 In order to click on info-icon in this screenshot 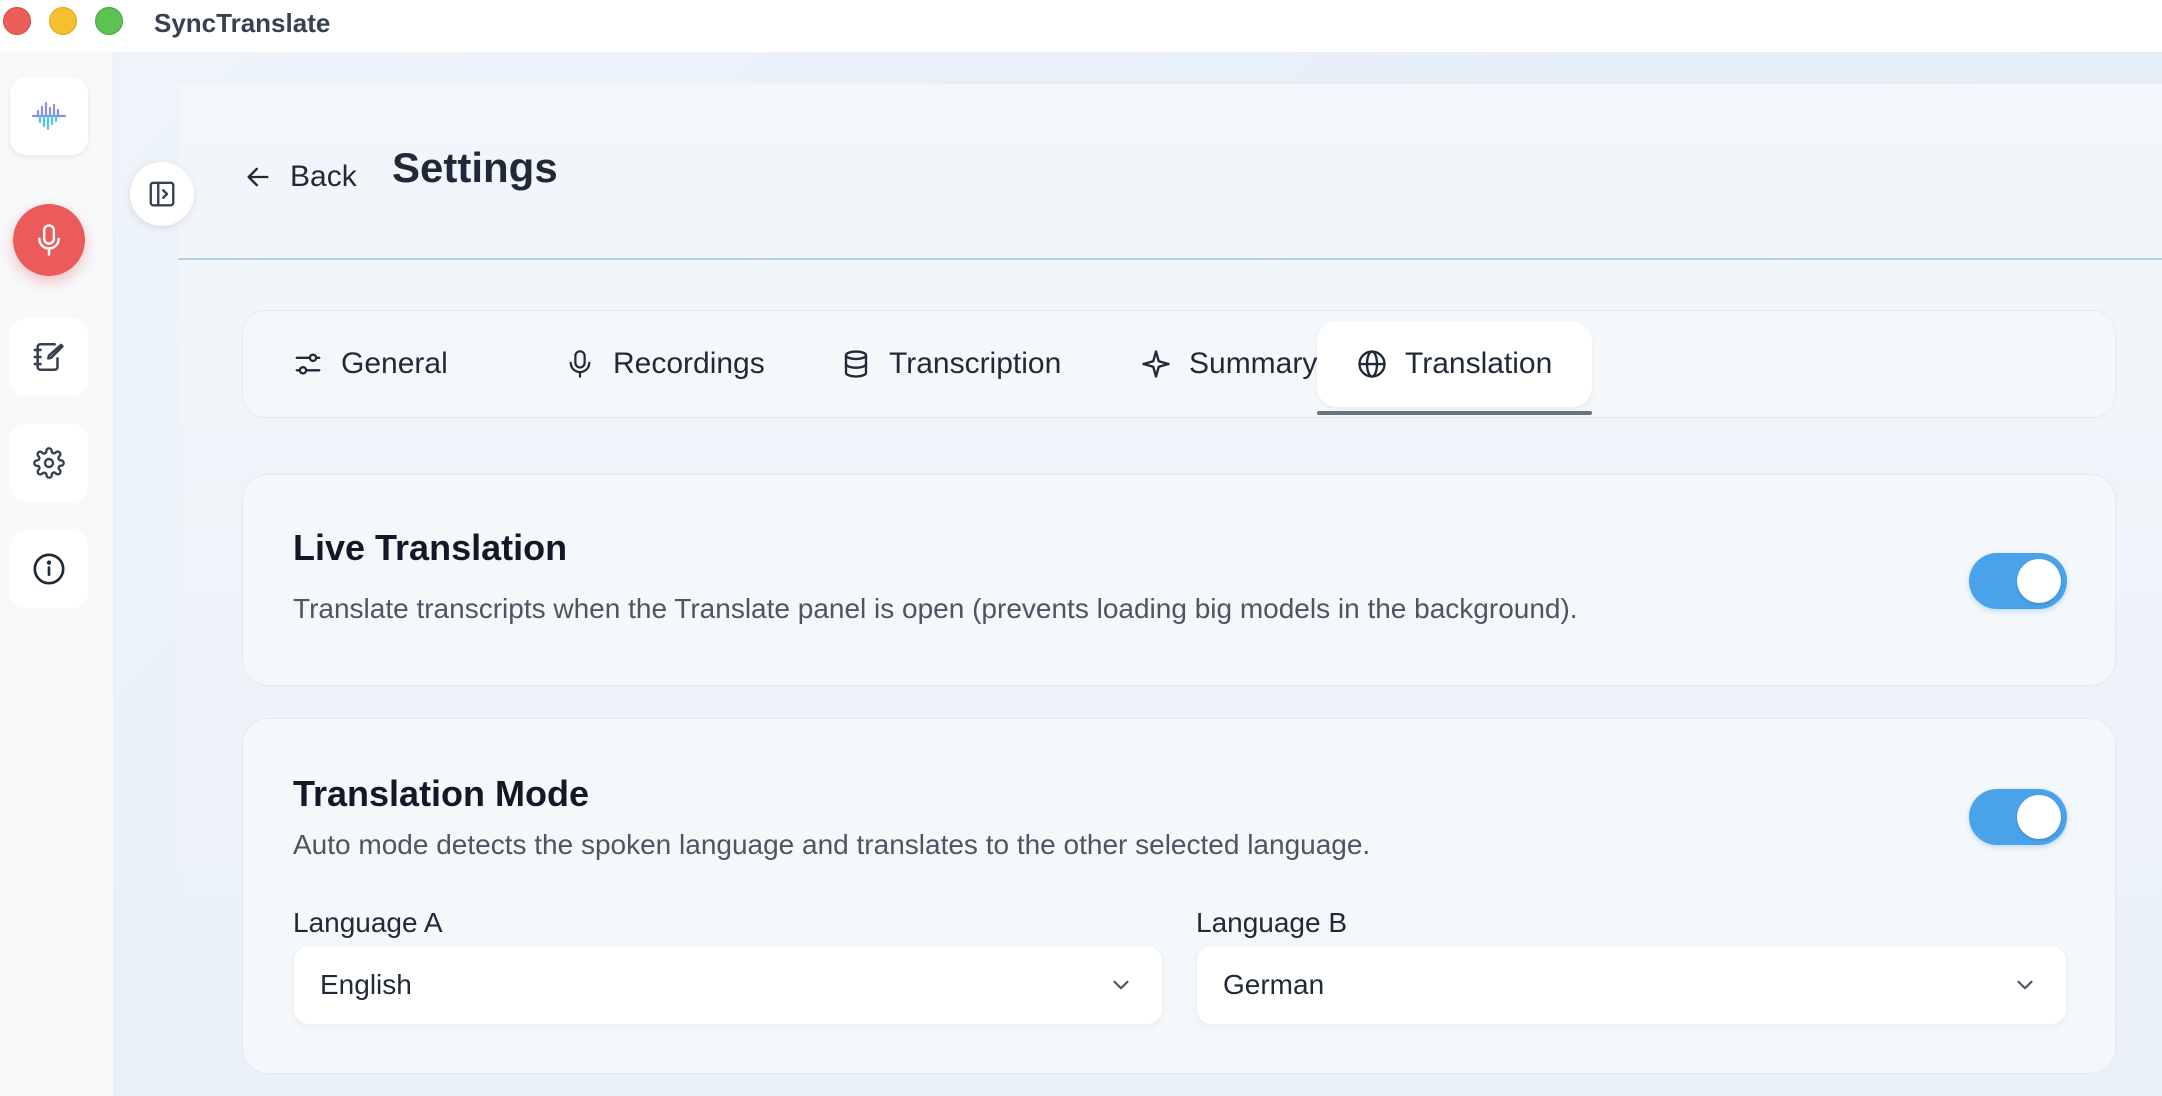, I will do `click(49, 569)`.